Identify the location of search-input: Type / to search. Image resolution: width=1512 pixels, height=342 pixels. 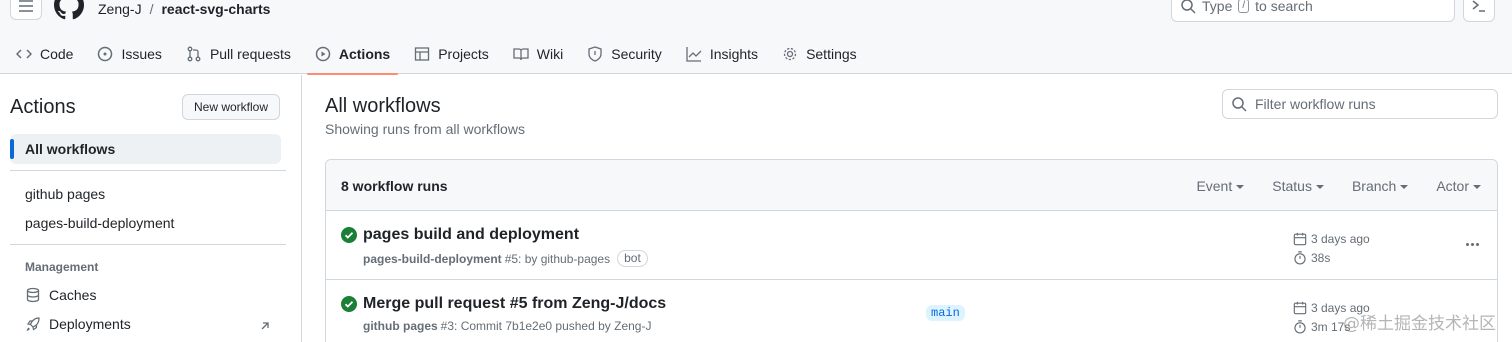
(1313, 11).